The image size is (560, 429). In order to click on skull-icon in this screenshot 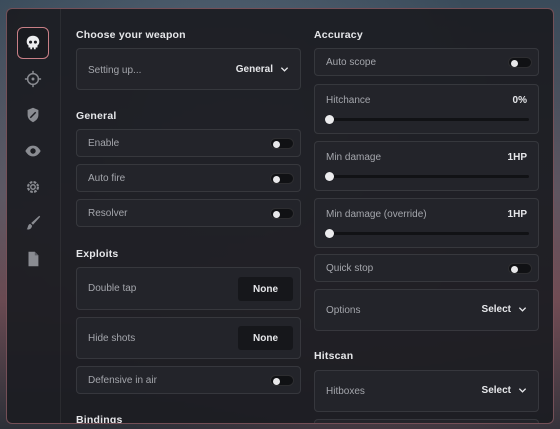, I will do `click(33, 42)`.